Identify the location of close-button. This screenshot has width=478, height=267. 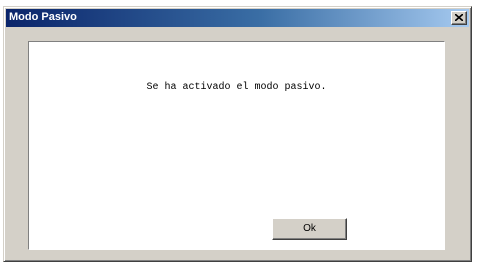
(459, 18).